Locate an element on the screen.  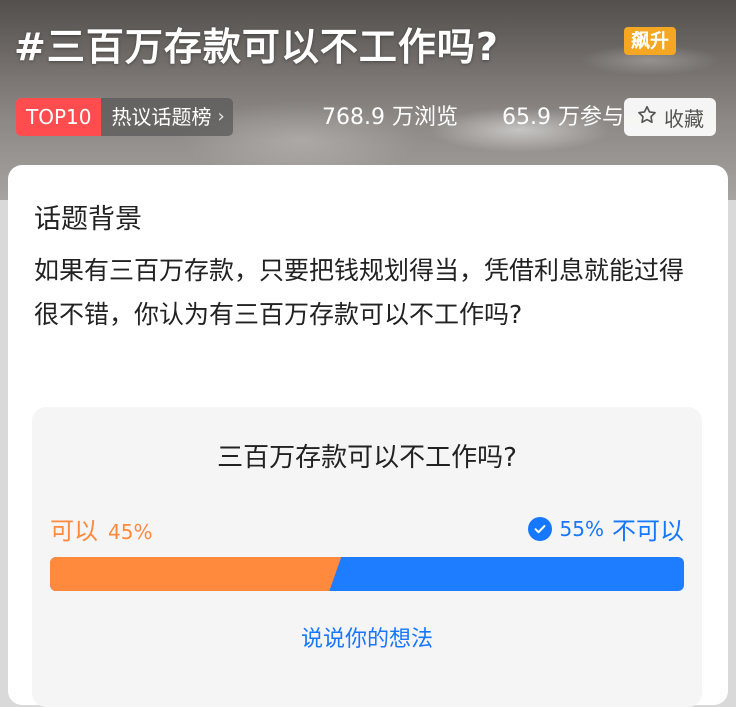
check-circle-icon is located at coordinates (539, 528).